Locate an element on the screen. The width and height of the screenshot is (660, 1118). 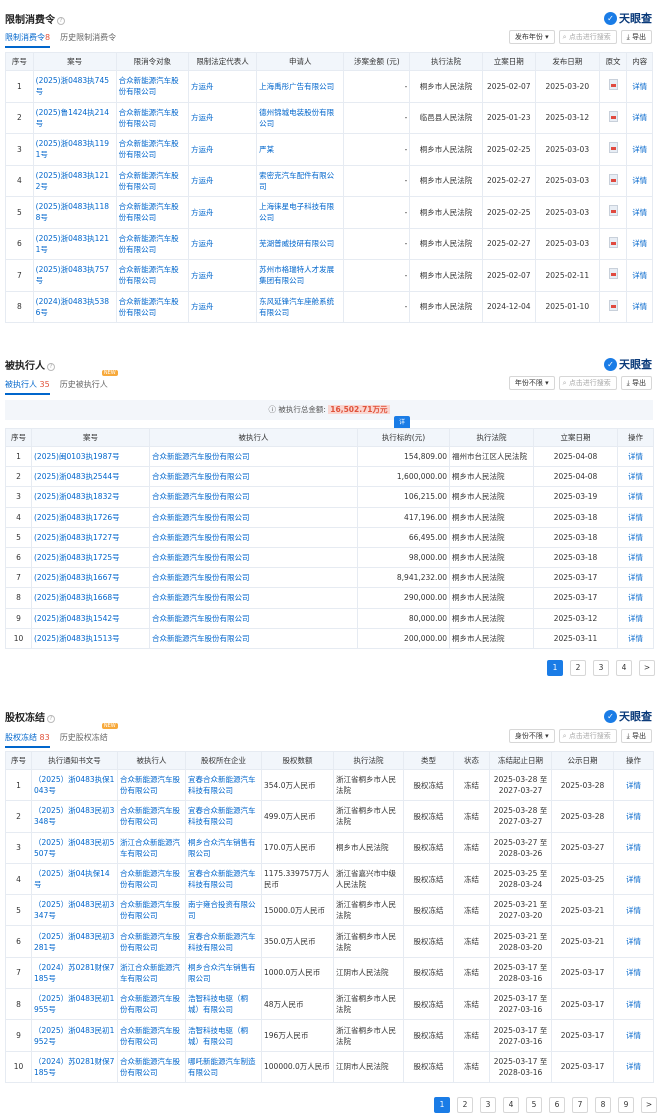
page-6-button: 6 is located at coordinates (557, 1105).